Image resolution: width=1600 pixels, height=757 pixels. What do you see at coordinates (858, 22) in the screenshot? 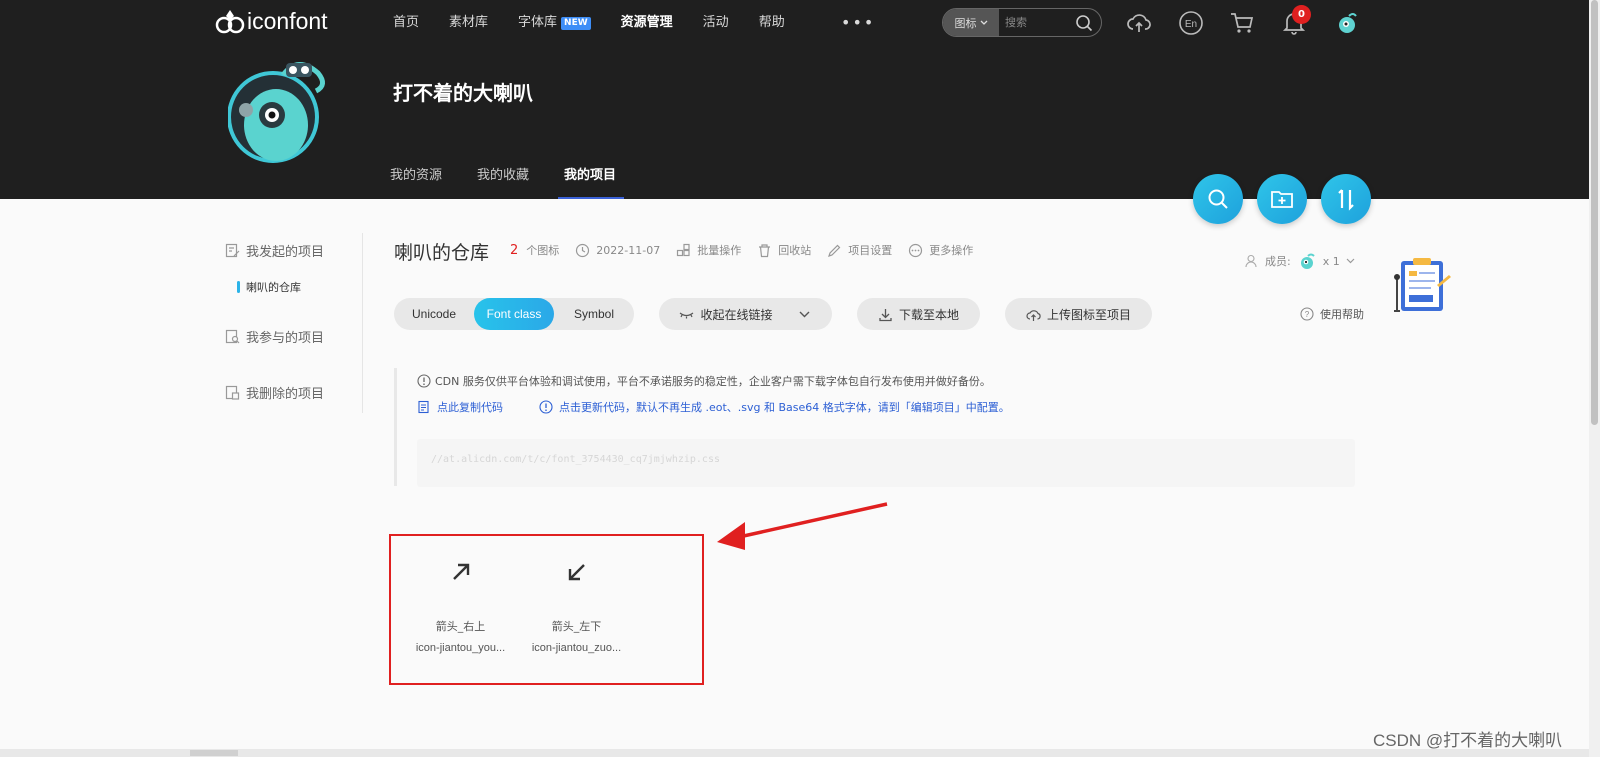
I see `nav-more-button: •••` at bounding box center [858, 22].